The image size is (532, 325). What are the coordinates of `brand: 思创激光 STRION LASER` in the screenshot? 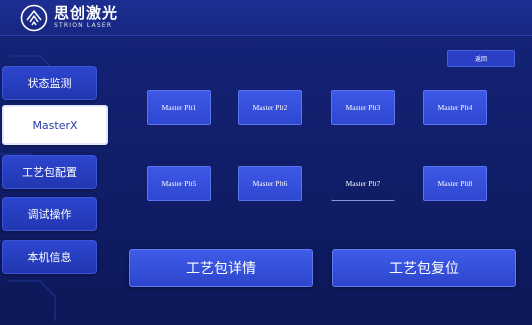 It's located at (86, 17).